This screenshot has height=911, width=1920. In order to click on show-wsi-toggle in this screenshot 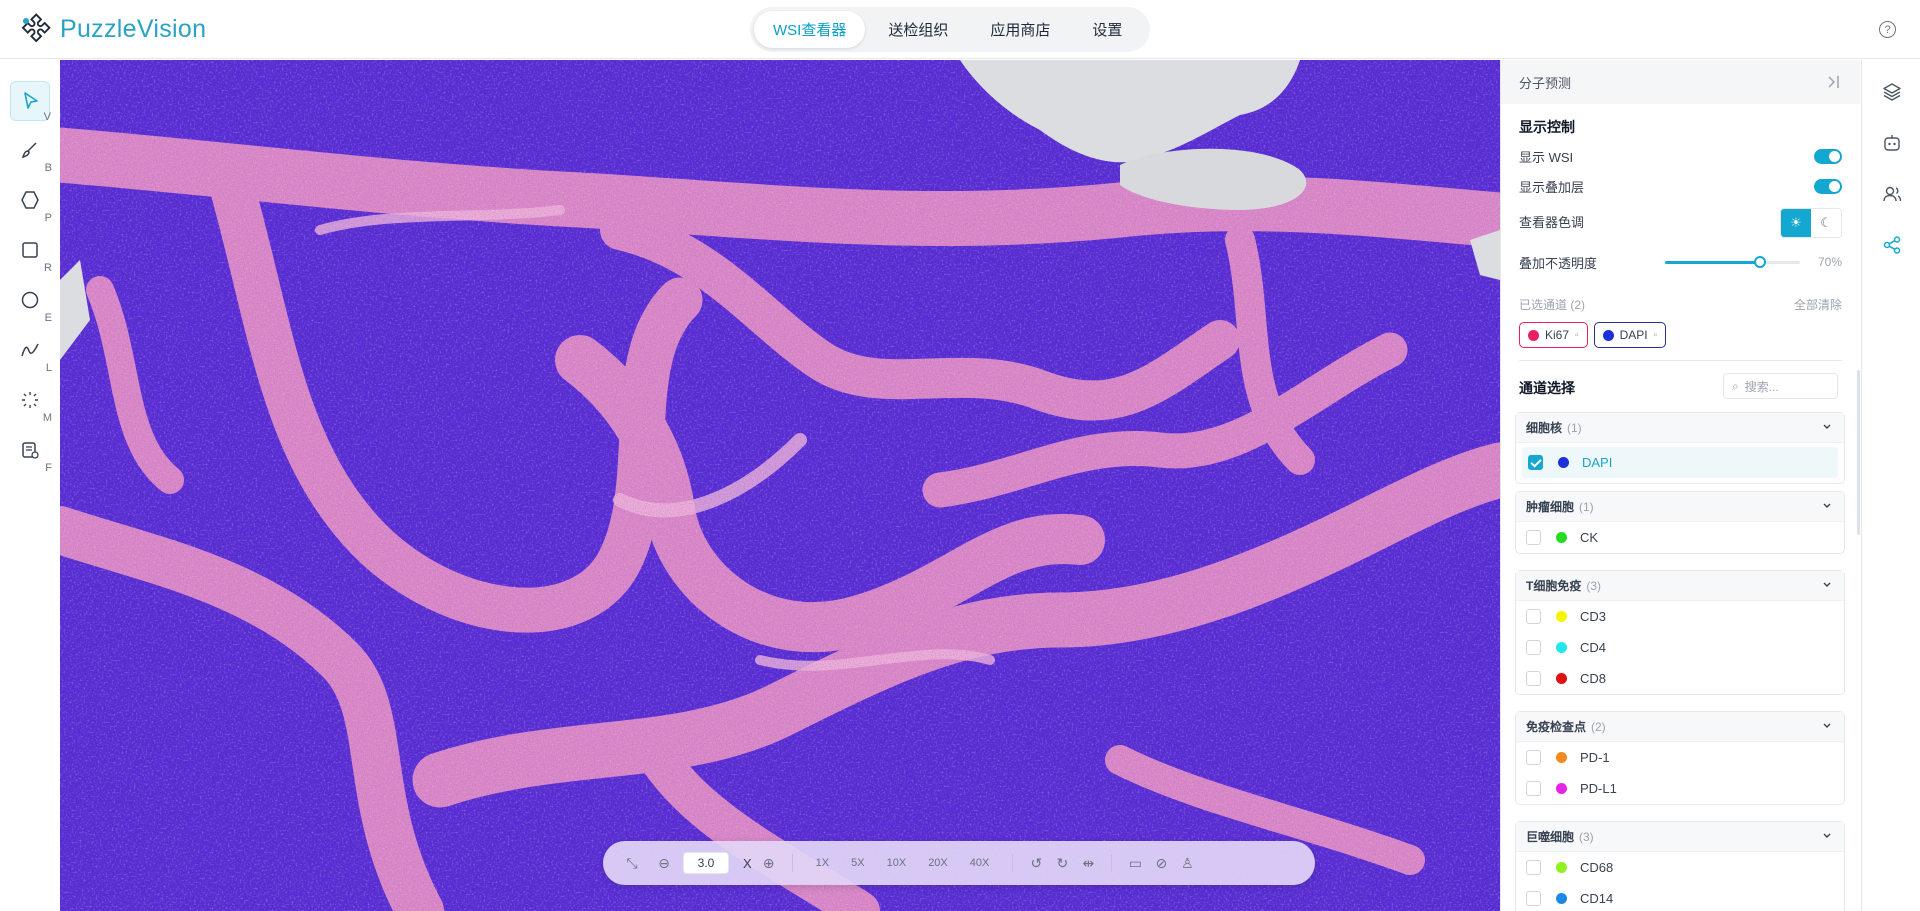, I will do `click(1828, 156)`.